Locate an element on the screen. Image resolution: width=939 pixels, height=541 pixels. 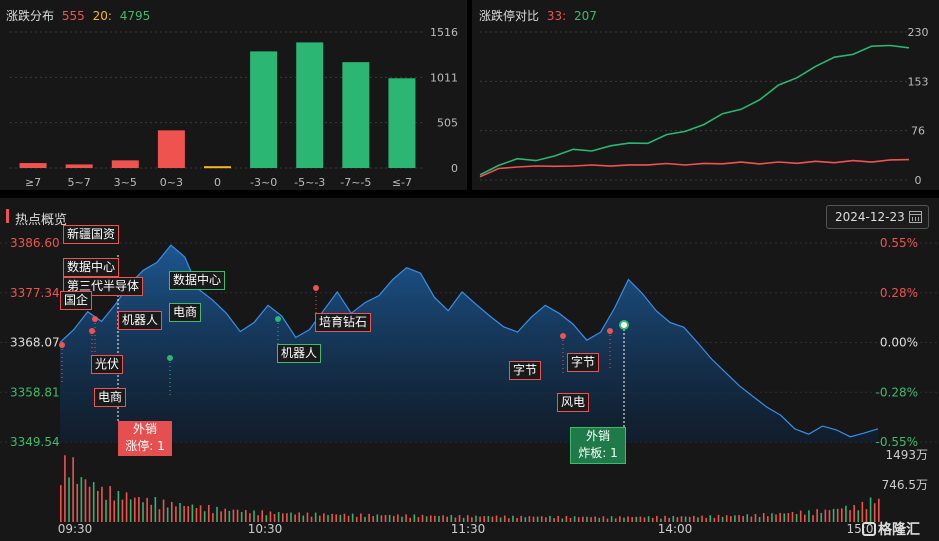
y-left-label: 3386.60 is located at coordinates (35, 243).